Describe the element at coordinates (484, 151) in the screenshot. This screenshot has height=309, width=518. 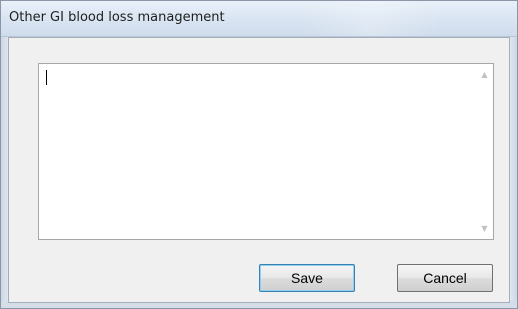
I see `vertical-scrollbar: ▲ ▼` at that location.